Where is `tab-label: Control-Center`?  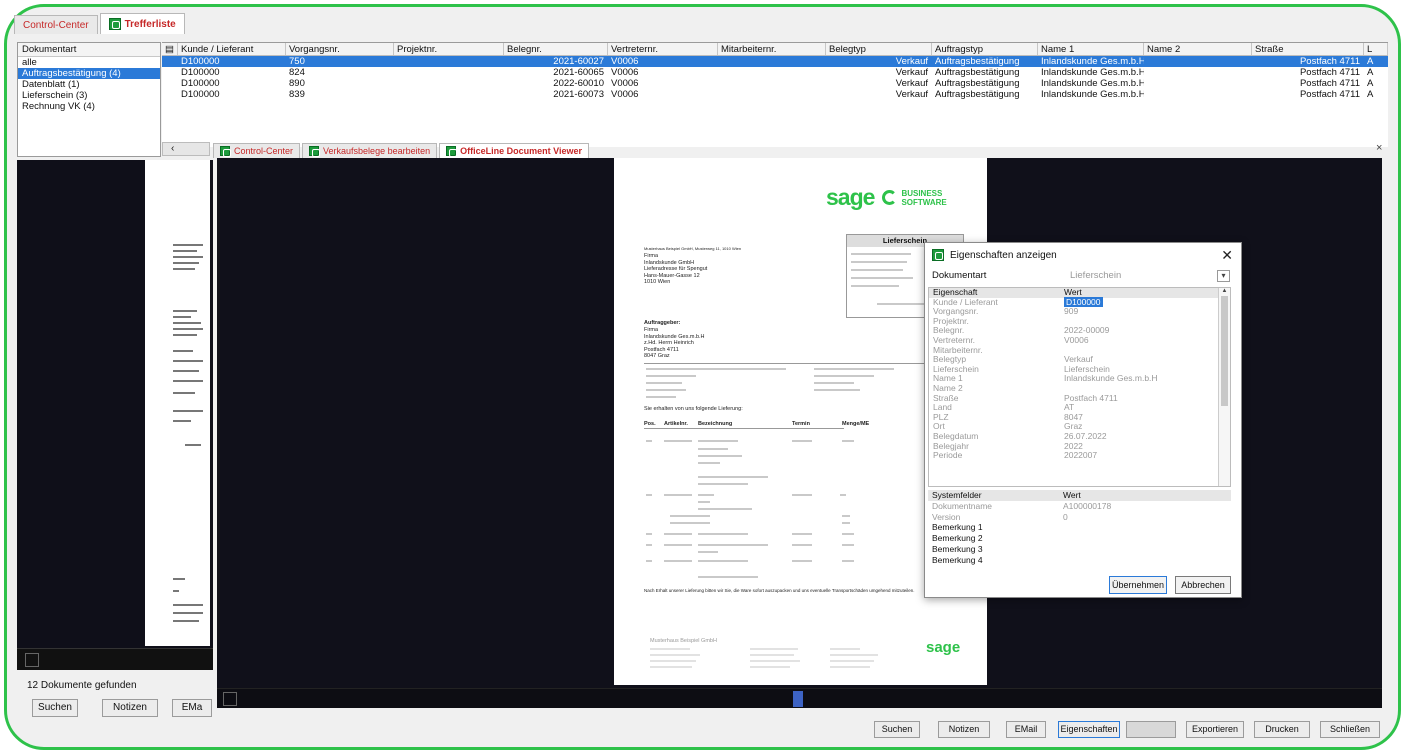
tab-label: Control-Center is located at coordinates (56, 25).